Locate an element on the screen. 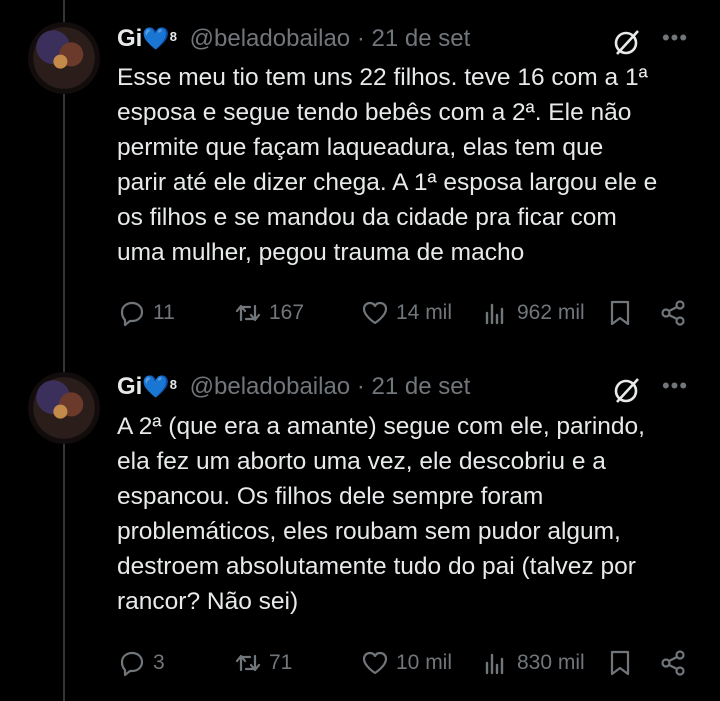 The height and width of the screenshot is (701, 720). like-button: 14 mil is located at coordinates (406, 313).